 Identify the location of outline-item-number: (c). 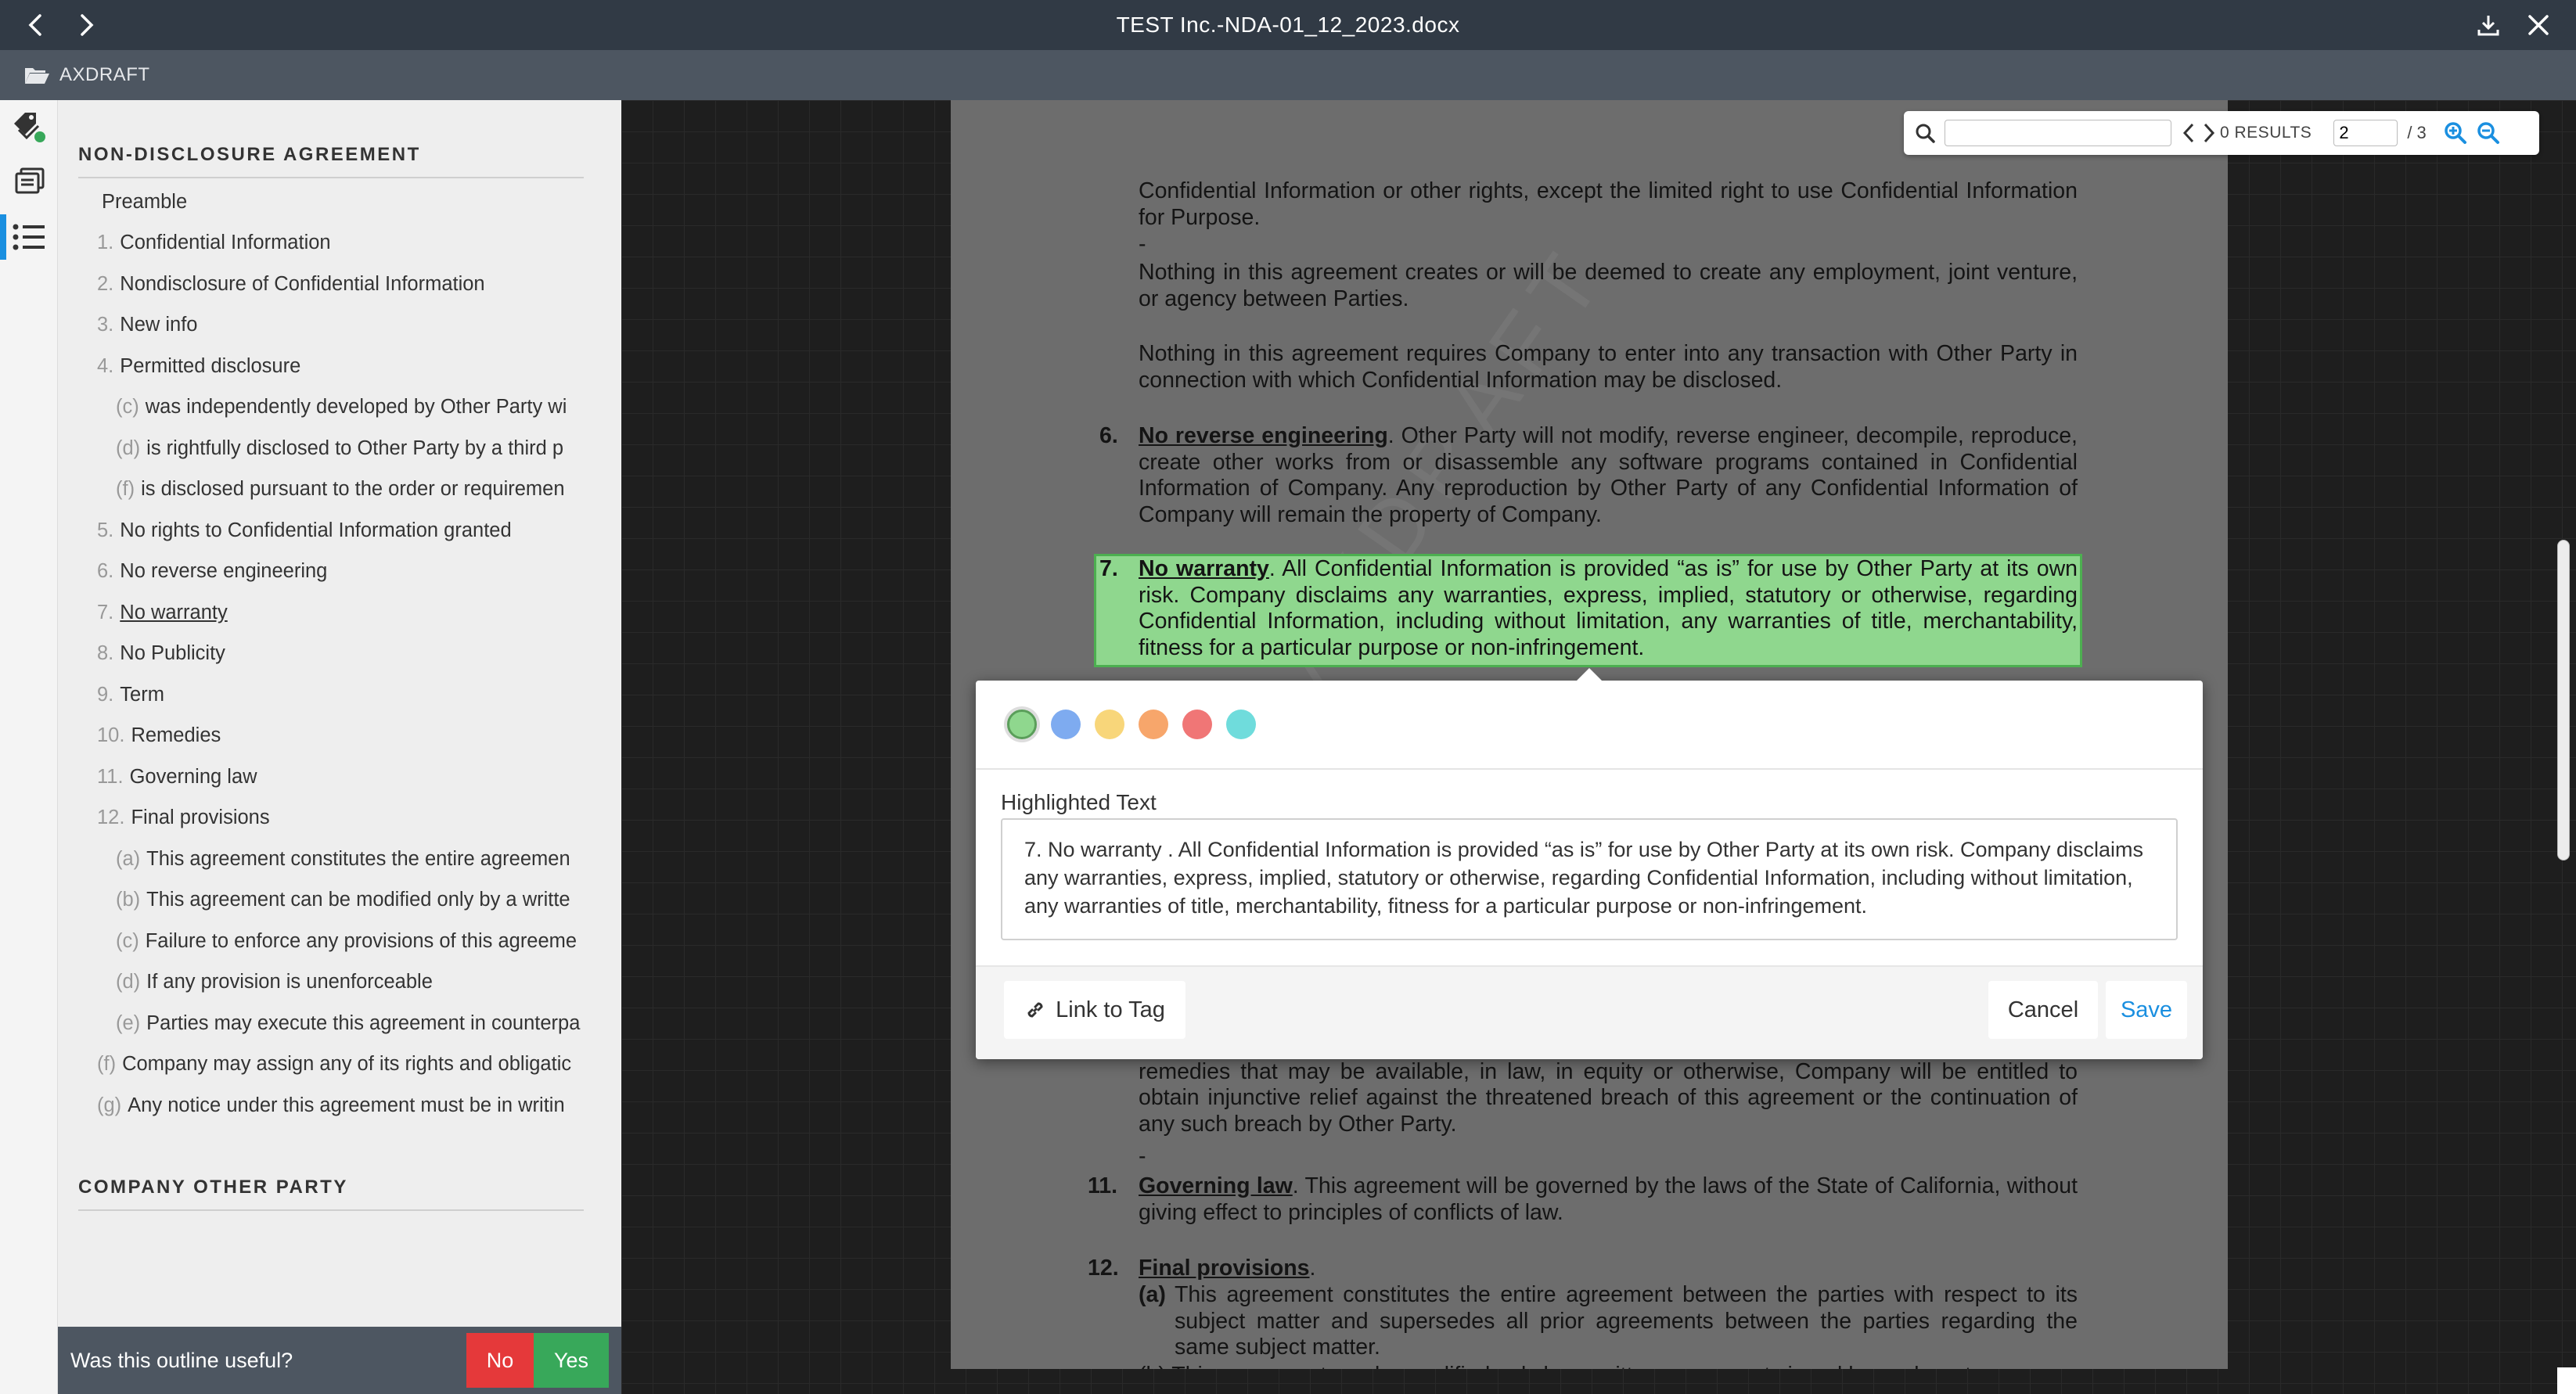
(128, 407).